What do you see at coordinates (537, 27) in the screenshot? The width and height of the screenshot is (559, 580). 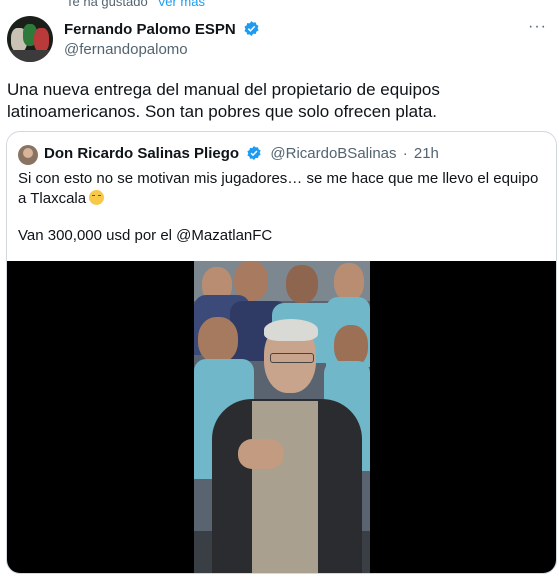 I see `more-horizontal-icon: ···` at bounding box center [537, 27].